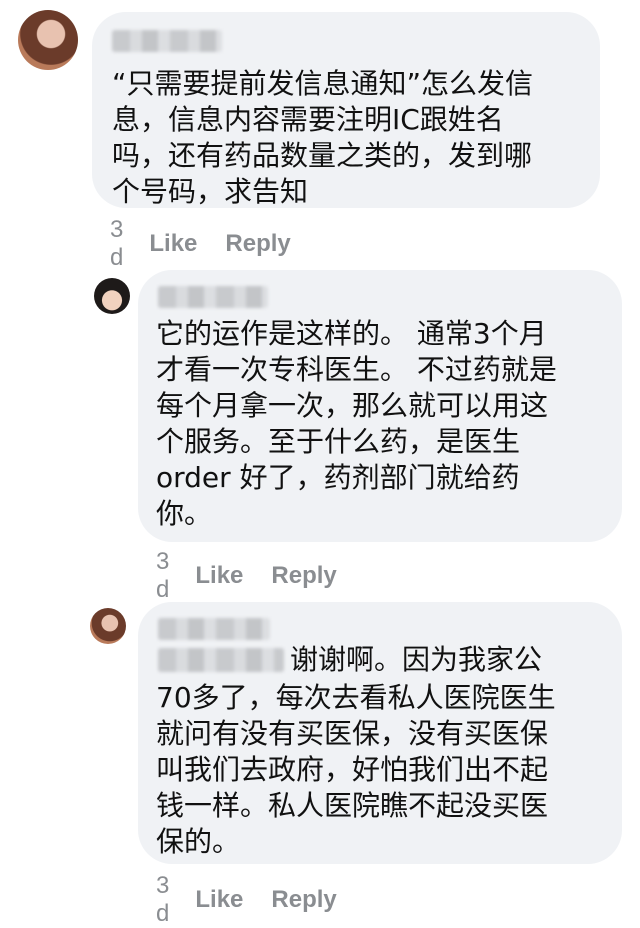  I want to click on author-name-second-line, so click(221, 660).